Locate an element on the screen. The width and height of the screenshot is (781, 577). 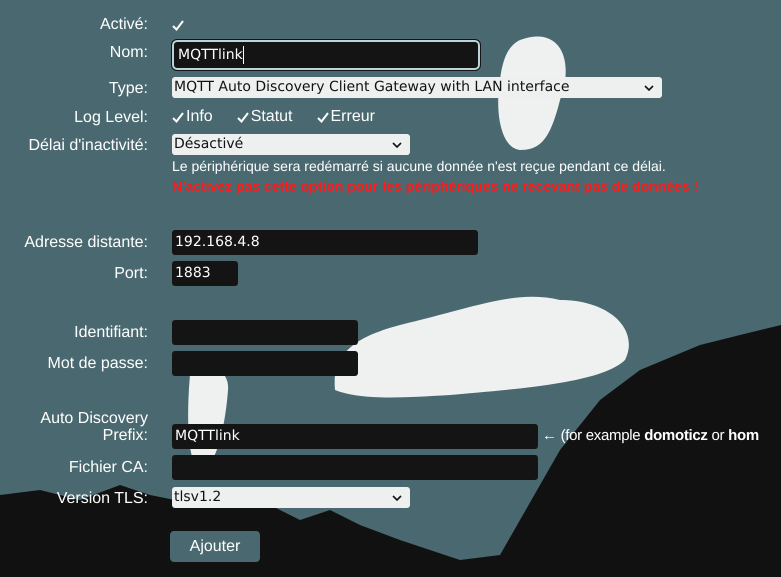
field-label: Délai d'inactivité: is located at coordinates (87, 145).